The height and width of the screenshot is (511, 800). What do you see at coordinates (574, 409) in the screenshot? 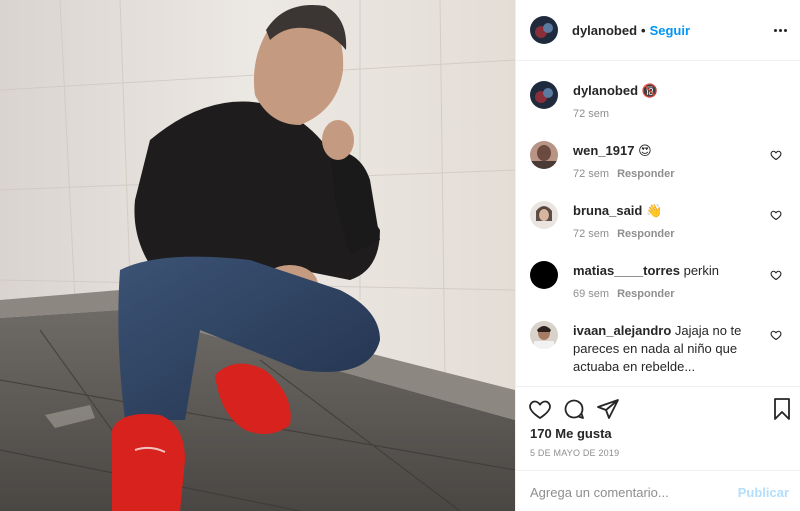
I see `comment-icon` at bounding box center [574, 409].